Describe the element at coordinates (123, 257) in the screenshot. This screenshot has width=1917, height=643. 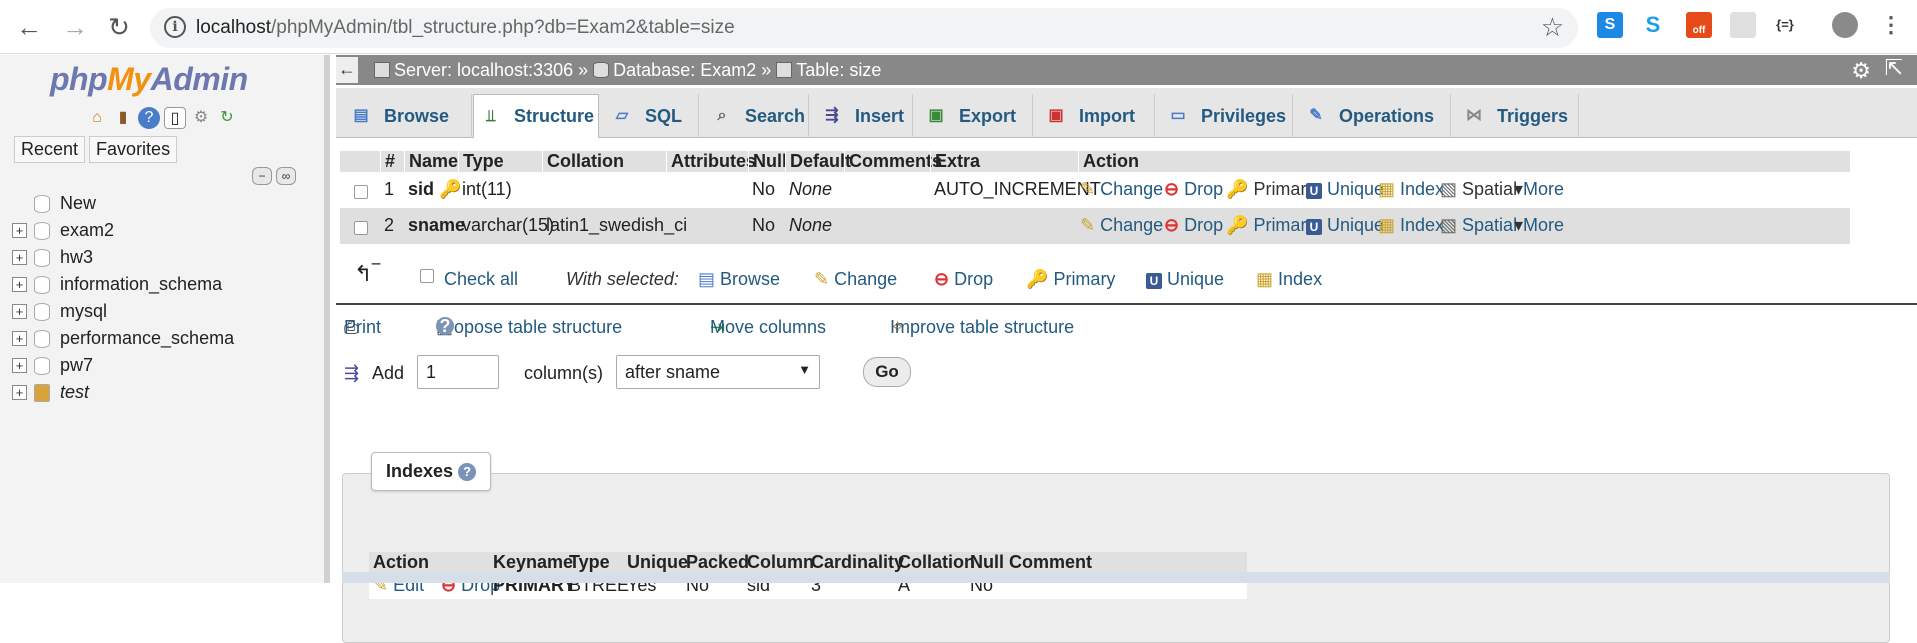
I see `tree-item-hw3: + hw3` at that location.